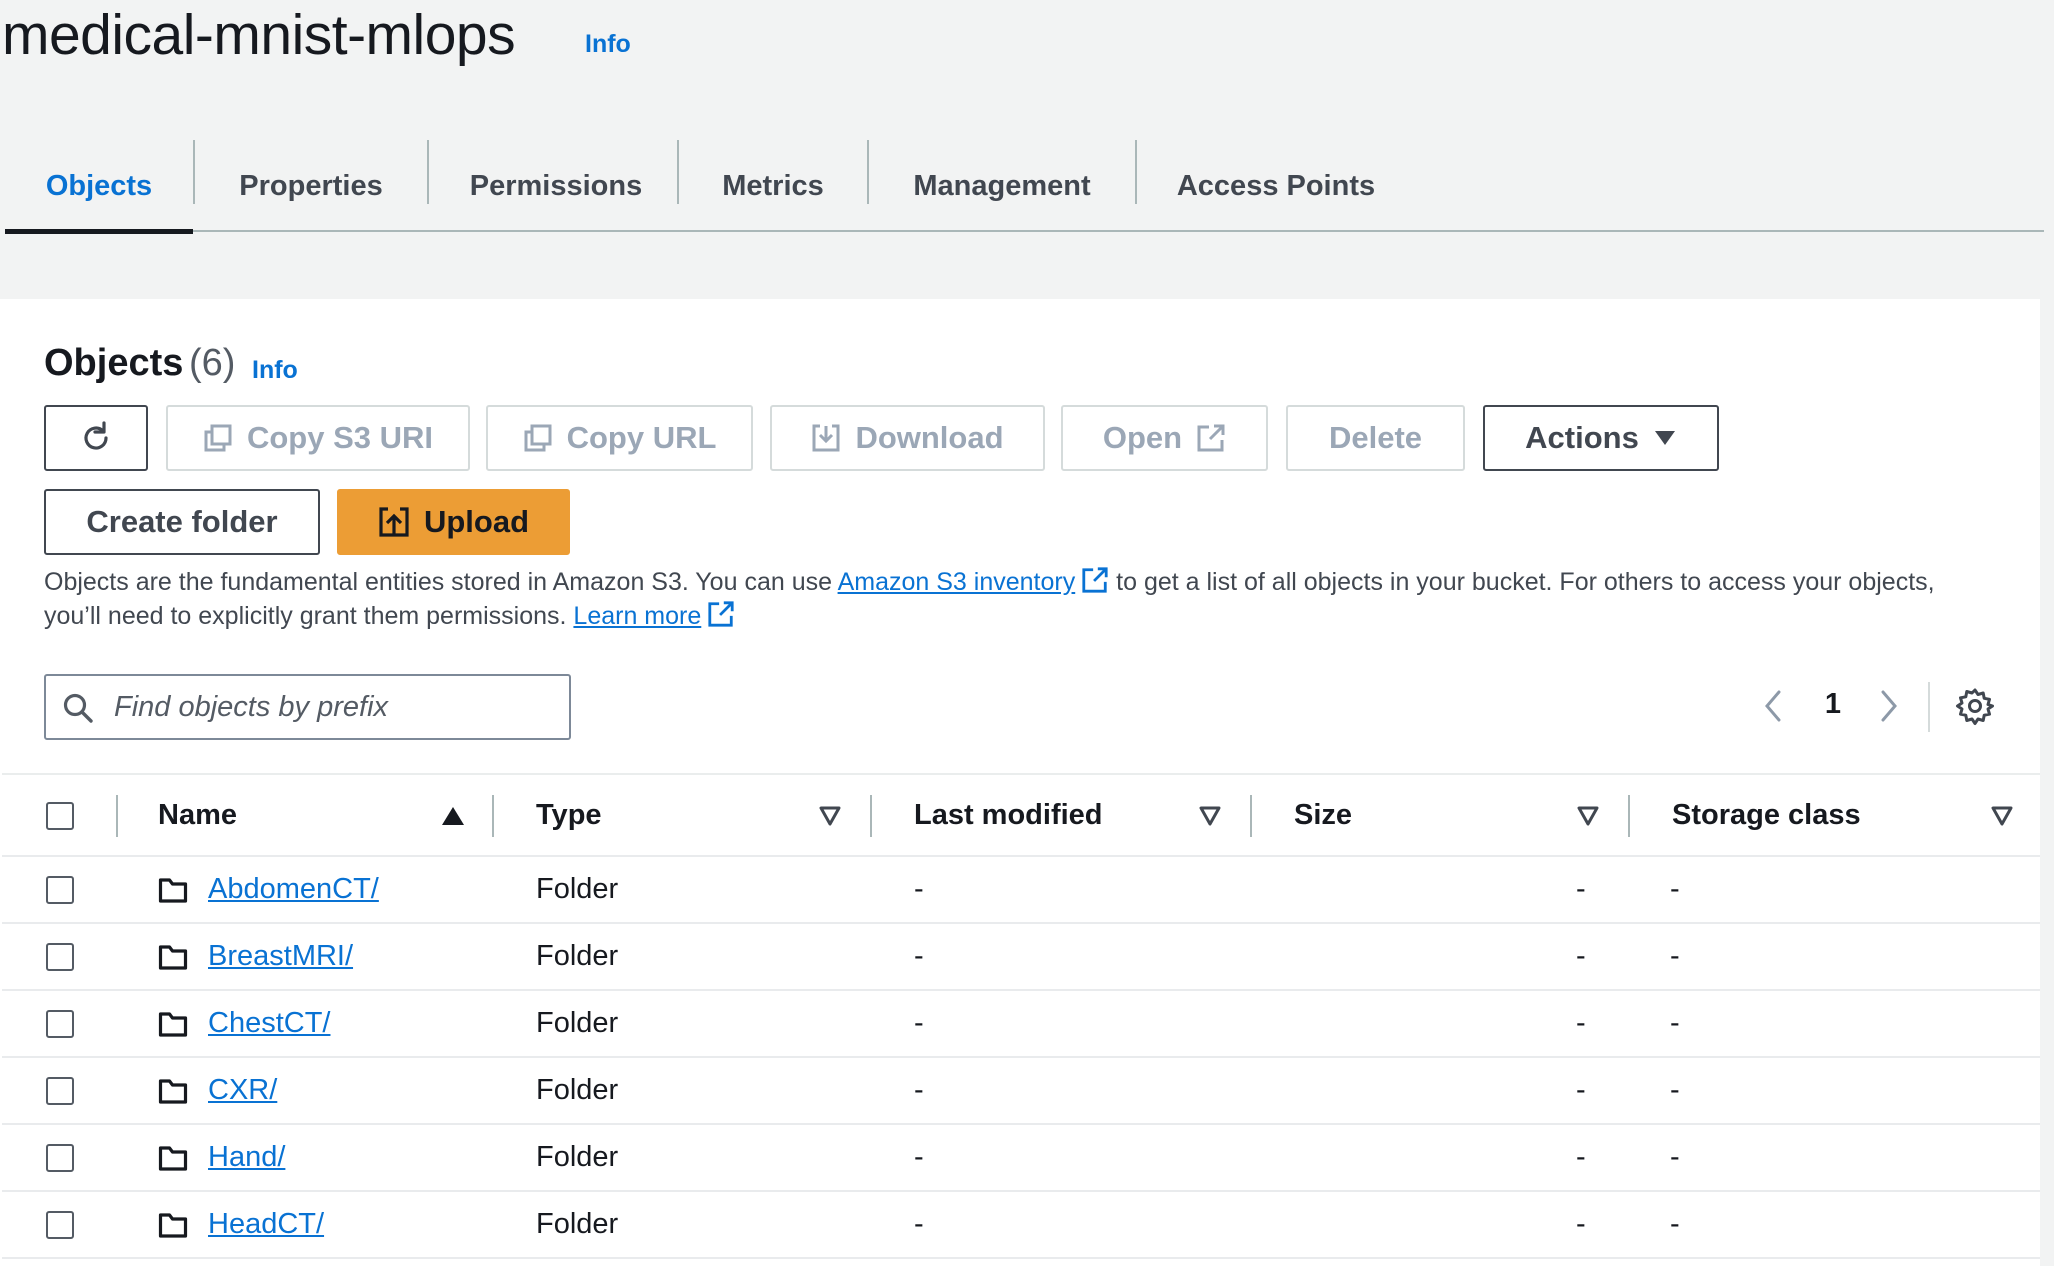  Describe the element at coordinates (246, 1157) in the screenshot. I see `object-name-link: Hand/` at that location.